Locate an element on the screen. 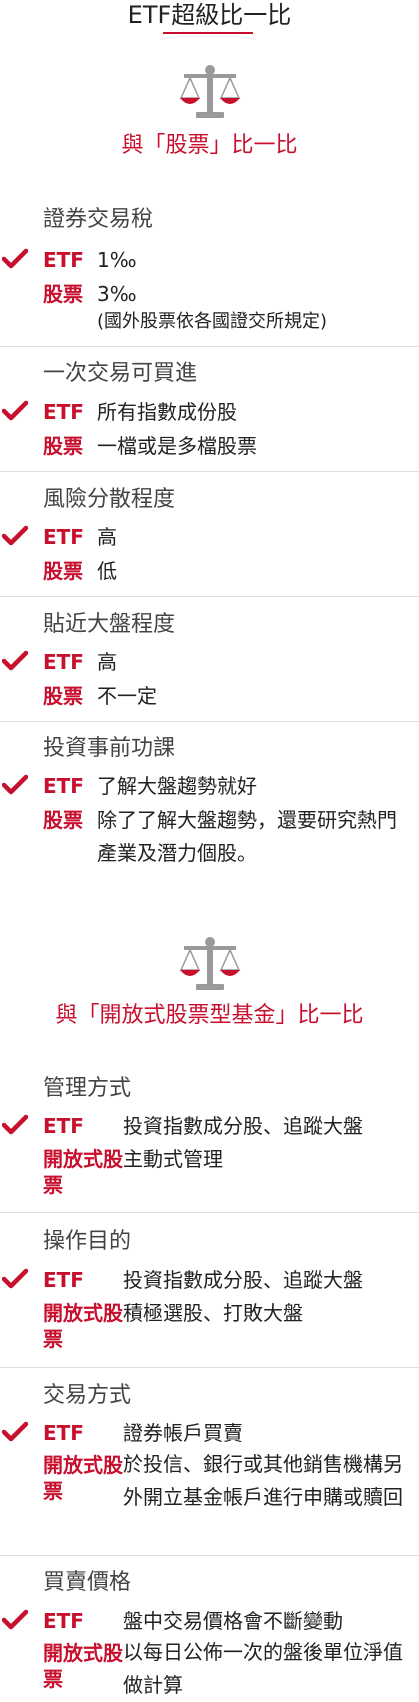 The width and height of the screenshot is (419, 1702). title-underline is located at coordinates (208, 33).